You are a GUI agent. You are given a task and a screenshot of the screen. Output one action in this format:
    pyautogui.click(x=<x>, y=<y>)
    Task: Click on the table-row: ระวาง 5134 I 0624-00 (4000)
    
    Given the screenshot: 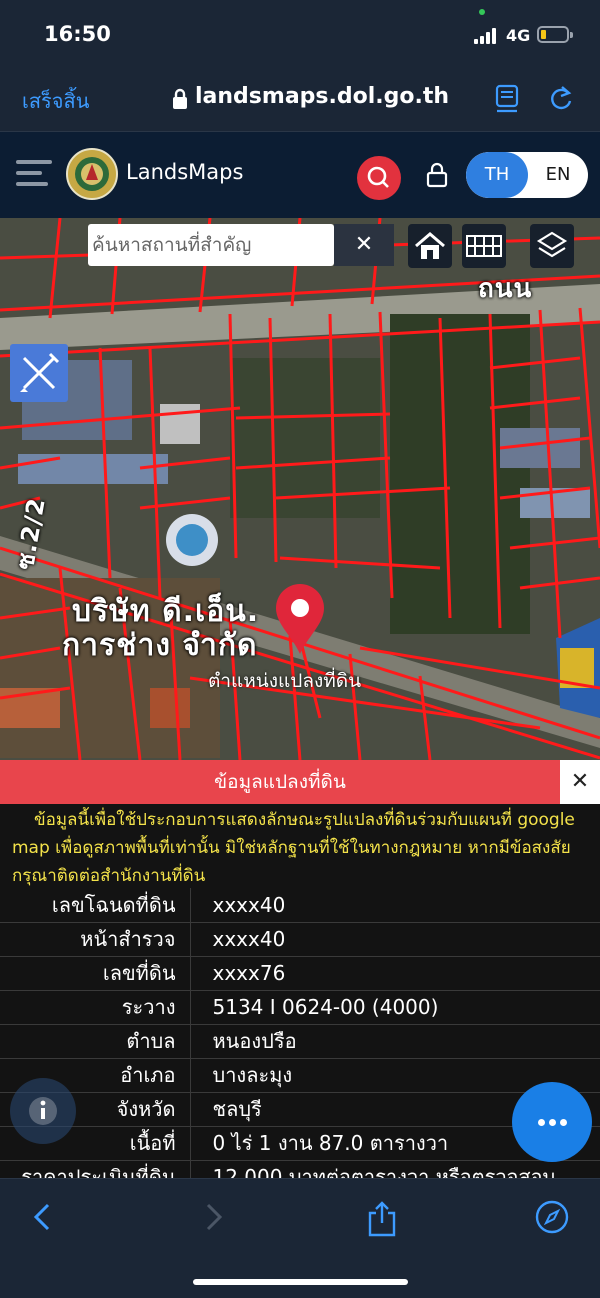 What is the action you would take?
    pyautogui.click(x=300, y=1007)
    